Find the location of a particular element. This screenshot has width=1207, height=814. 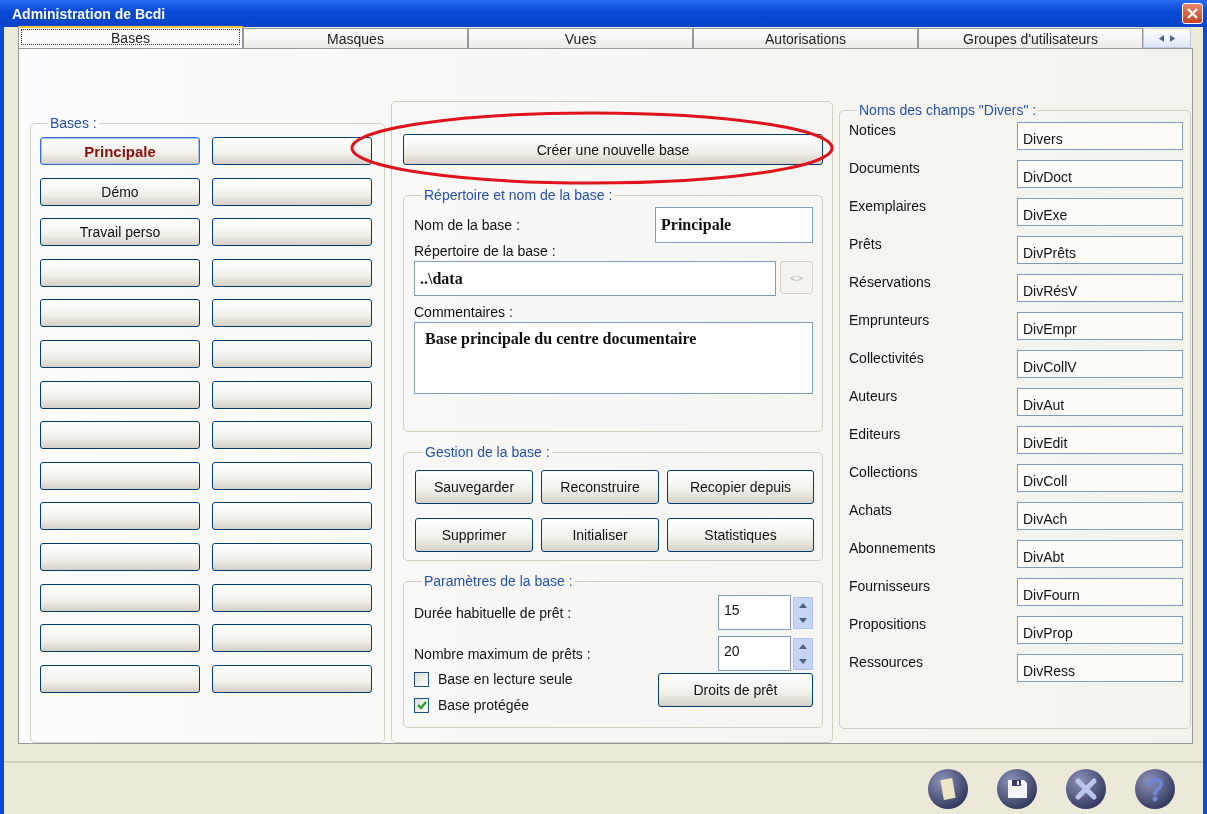

field-label: Durée habituelle de prêt : is located at coordinates (493, 612).